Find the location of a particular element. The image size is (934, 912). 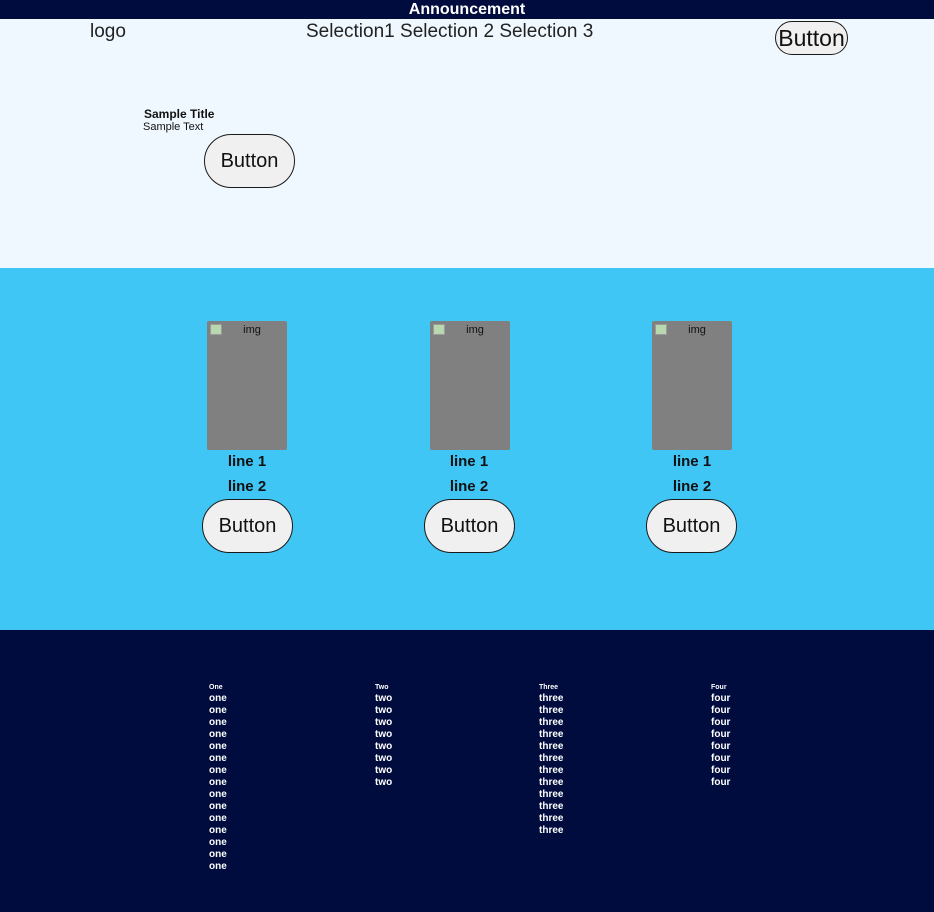

nav-item-selection-1: Selection1 is located at coordinates (350, 31).